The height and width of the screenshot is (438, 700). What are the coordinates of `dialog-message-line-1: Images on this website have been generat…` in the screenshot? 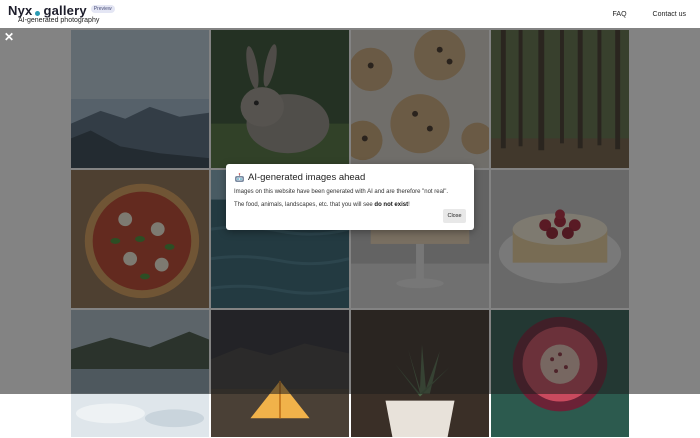 It's located at (341, 192).